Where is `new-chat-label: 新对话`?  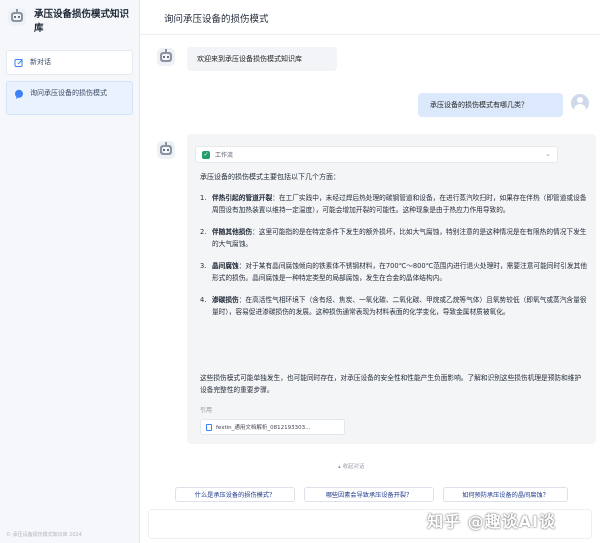 new-chat-label: 新对话 is located at coordinates (40, 62).